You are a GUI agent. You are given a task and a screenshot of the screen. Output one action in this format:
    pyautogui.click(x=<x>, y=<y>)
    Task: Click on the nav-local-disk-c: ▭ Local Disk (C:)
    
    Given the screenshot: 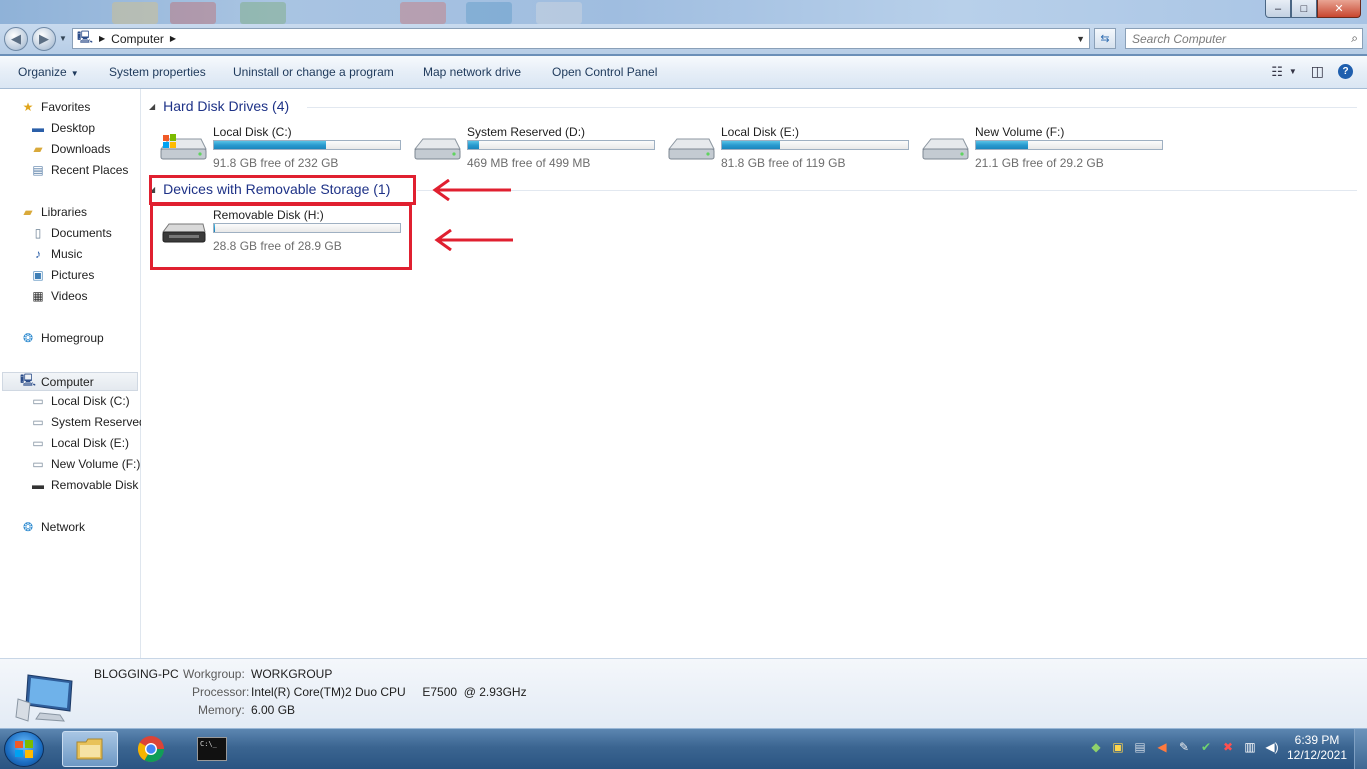 What is the action you would take?
    pyautogui.click(x=80, y=401)
    